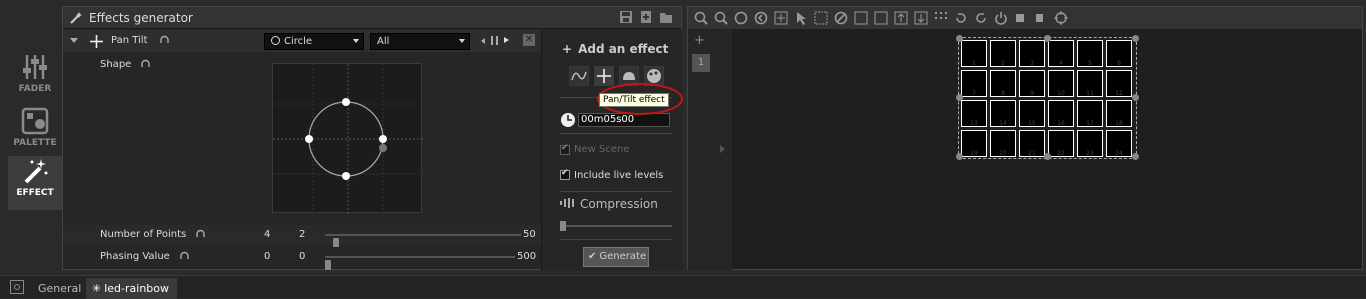 The image size is (1366, 299). What do you see at coordinates (1061, 143) in the screenshot?
I see `fixture-cell: 22` at bounding box center [1061, 143].